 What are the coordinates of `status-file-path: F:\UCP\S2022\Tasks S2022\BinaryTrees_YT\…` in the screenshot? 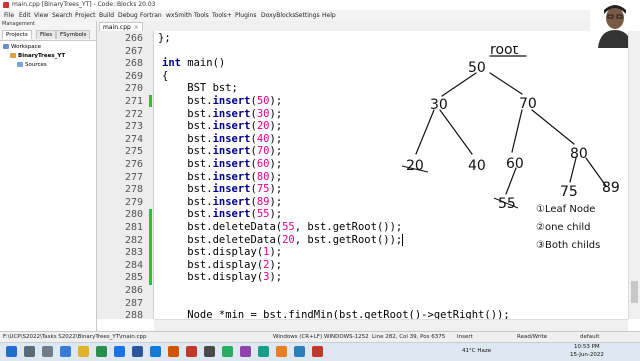 It's located at (75, 337).